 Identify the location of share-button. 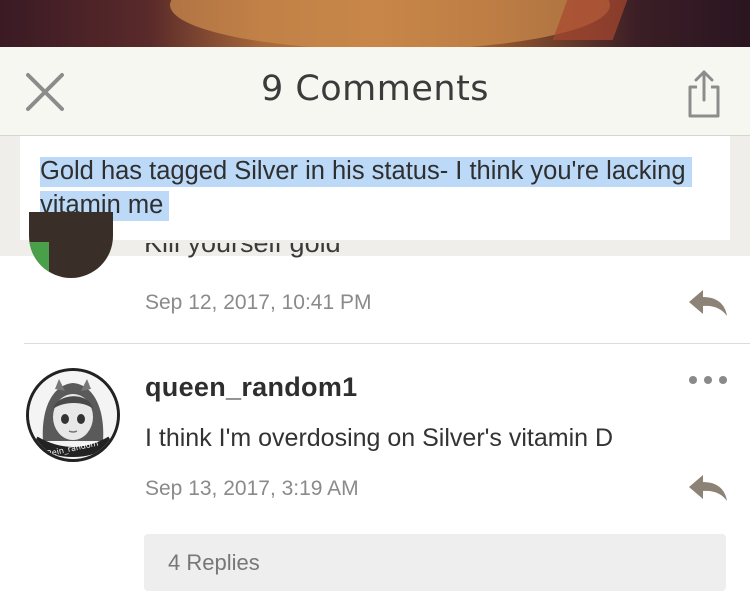
(704, 94).